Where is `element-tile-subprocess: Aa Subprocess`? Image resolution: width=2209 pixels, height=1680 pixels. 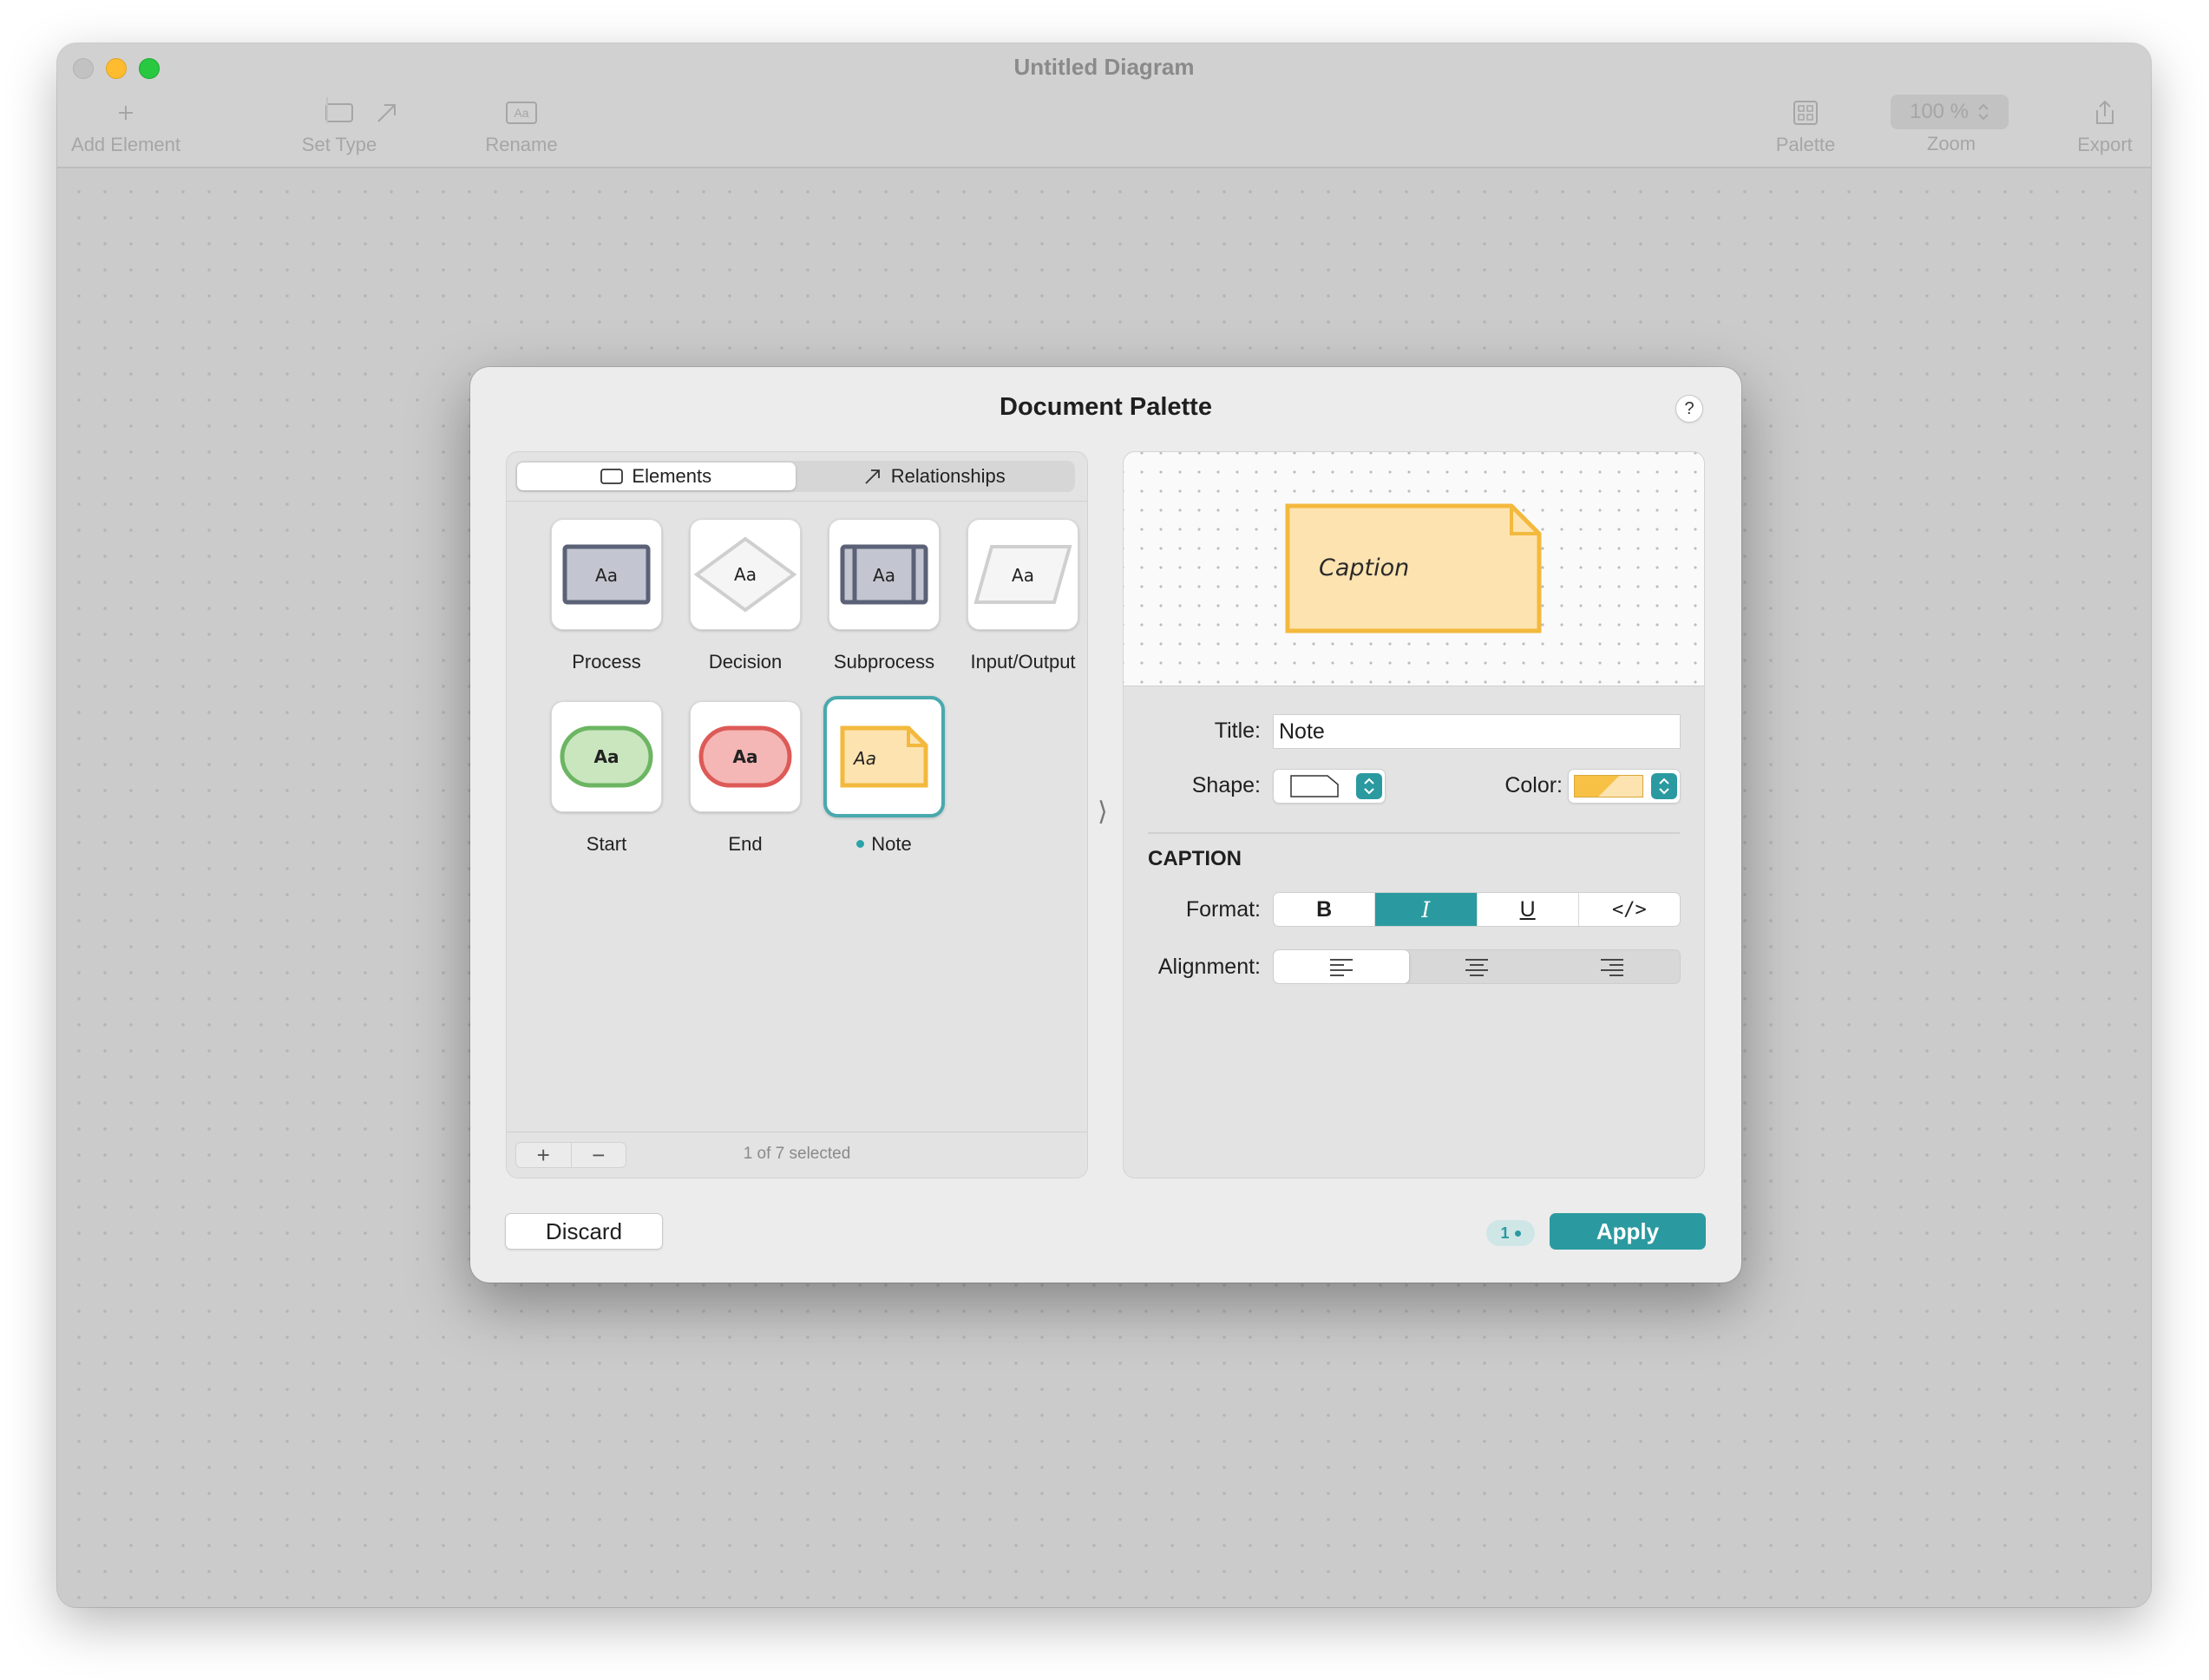
element-tile-subprocess: Aa Subprocess is located at coordinates (884, 596).